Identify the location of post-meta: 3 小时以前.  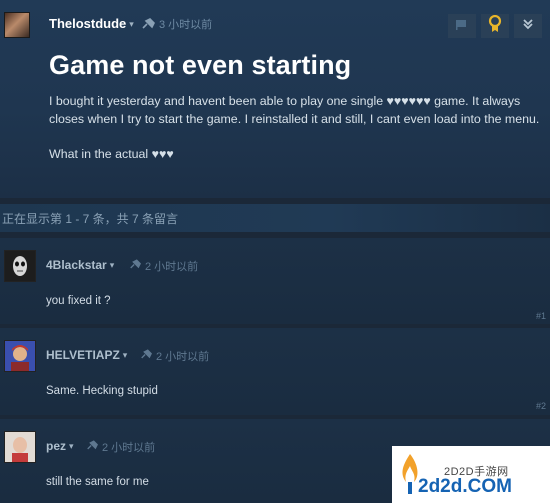
(176, 24).